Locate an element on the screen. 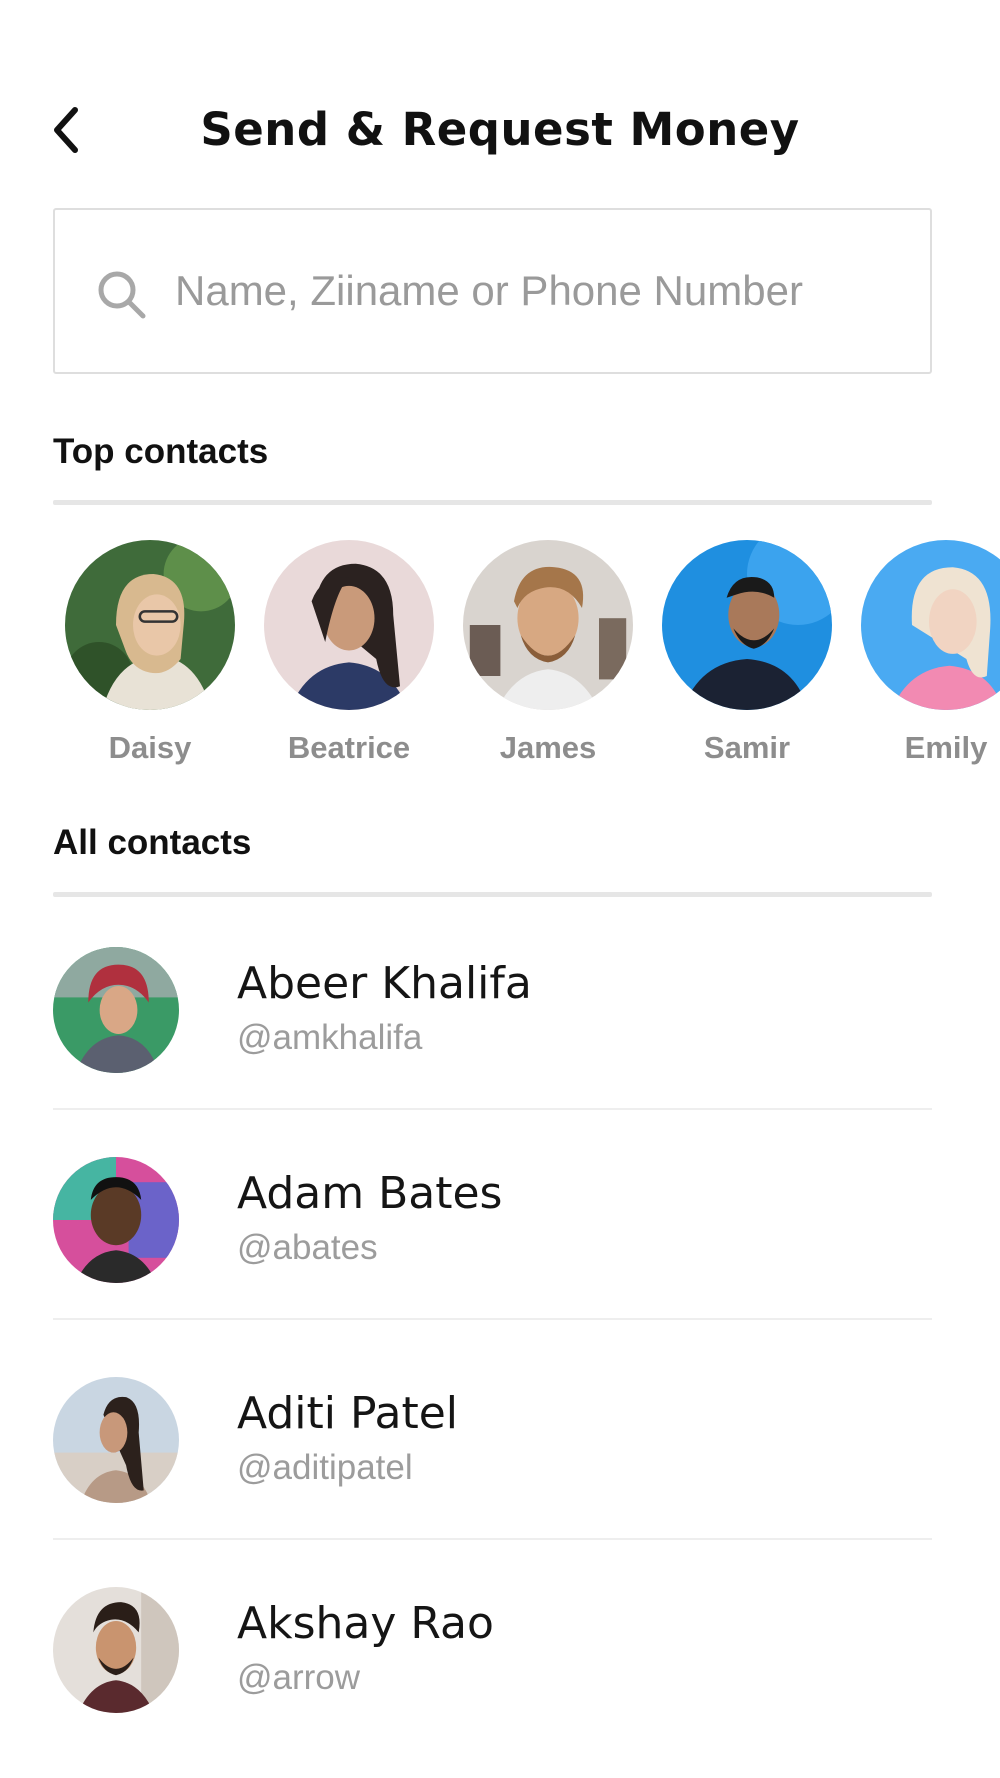 The width and height of the screenshot is (1000, 1778). top-contact-name: Emily is located at coordinates (946, 747).